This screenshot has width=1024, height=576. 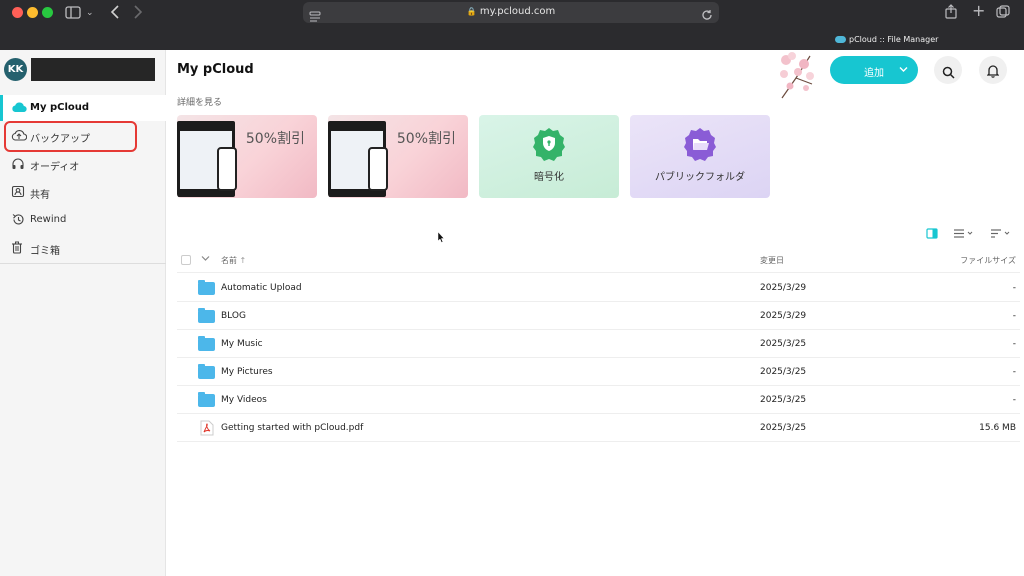 I want to click on sidebar-item-shared: 共有, so click(x=83, y=192).